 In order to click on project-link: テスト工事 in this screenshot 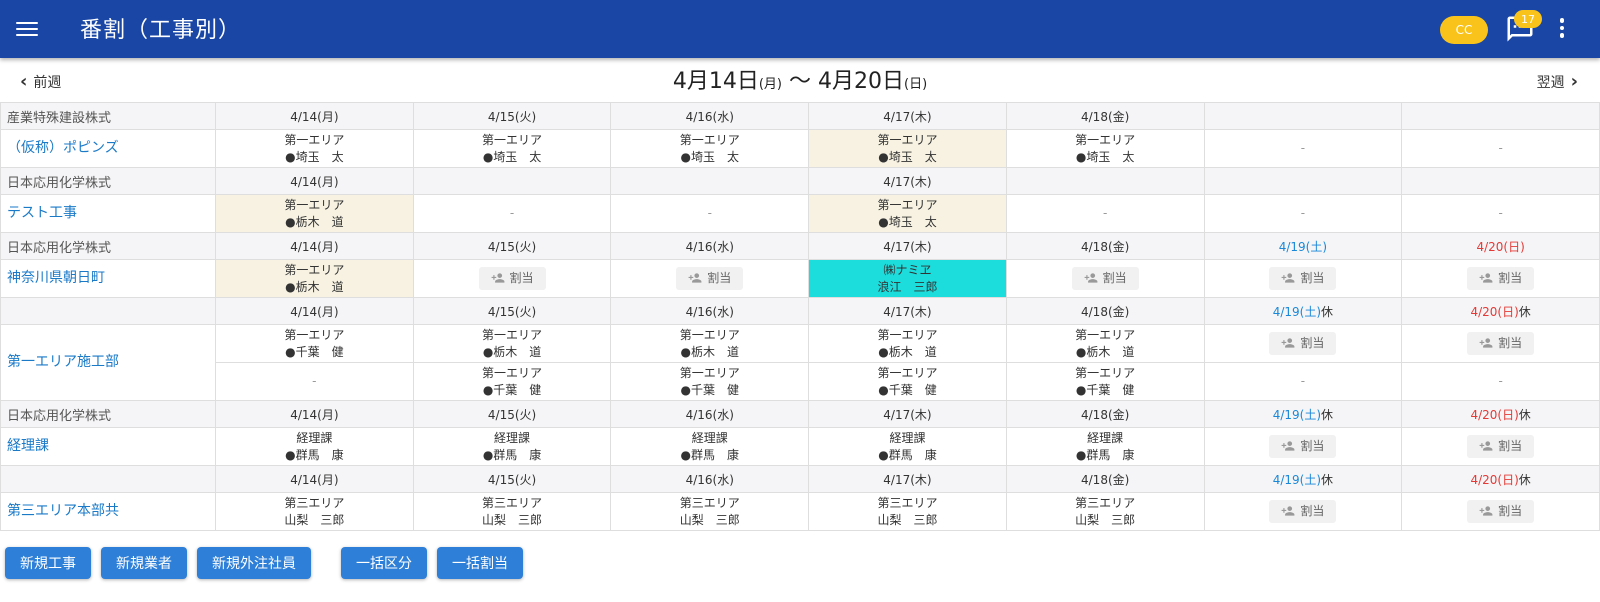, I will do `click(108, 213)`.